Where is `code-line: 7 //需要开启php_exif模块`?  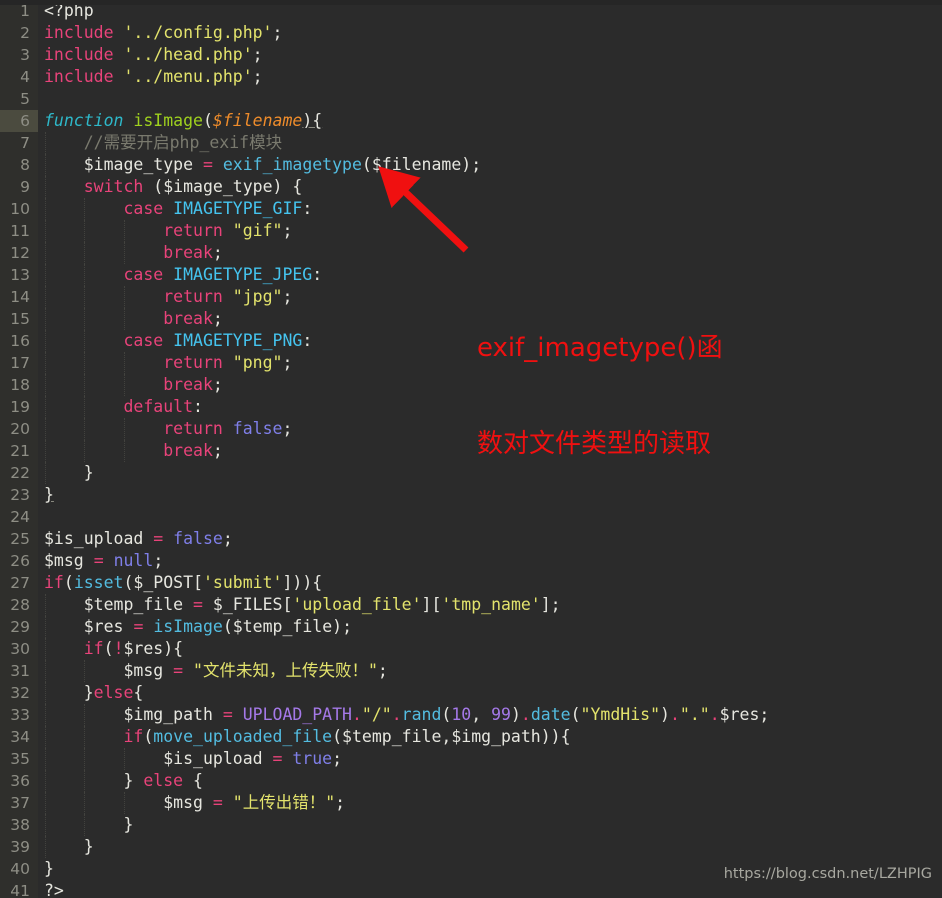 code-line: 7 //需要开启php_exif模块 is located at coordinates (471, 143).